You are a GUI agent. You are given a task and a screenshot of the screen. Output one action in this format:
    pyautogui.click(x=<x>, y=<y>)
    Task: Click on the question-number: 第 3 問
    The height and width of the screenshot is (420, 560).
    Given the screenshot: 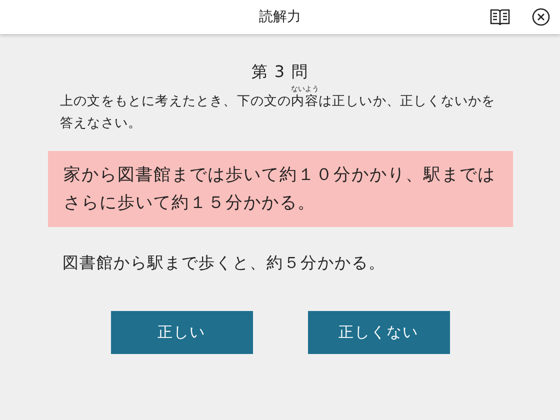 What is the action you would take?
    pyautogui.click(x=280, y=72)
    